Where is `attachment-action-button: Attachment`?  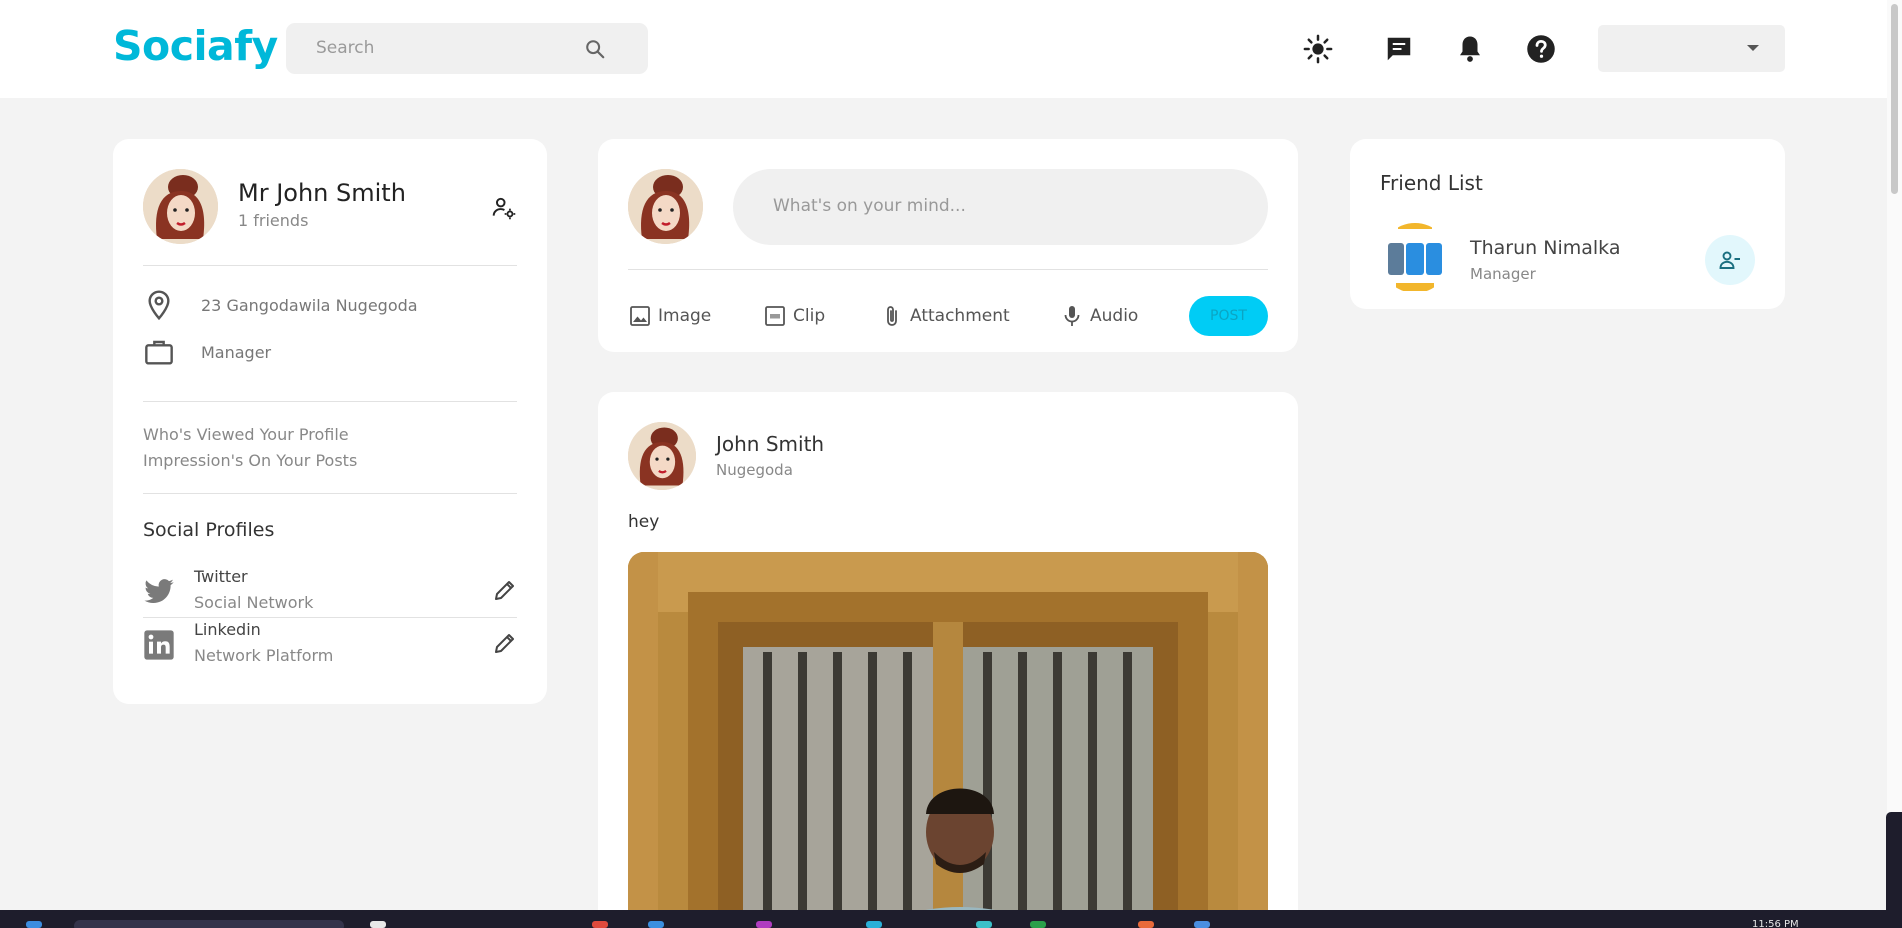
attachment-action-button: Attachment is located at coordinates (945, 316).